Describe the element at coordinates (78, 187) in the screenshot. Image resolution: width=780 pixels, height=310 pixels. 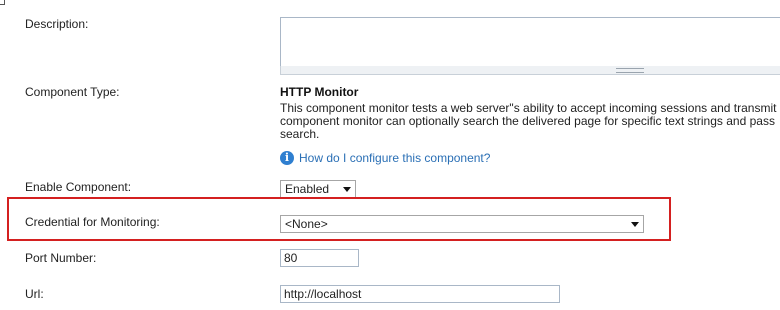
I see `enable-component-label: Enable Component:` at that location.